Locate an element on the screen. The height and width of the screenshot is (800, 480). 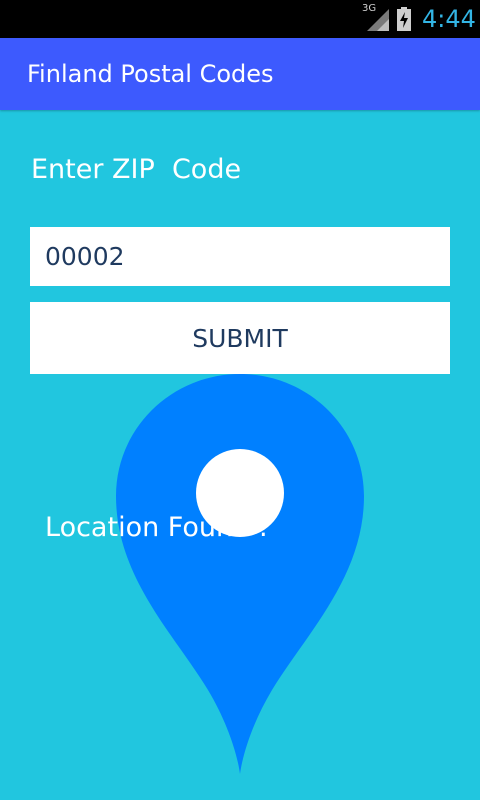
status-bar: 3G 4:44 is located at coordinates (240, 19).